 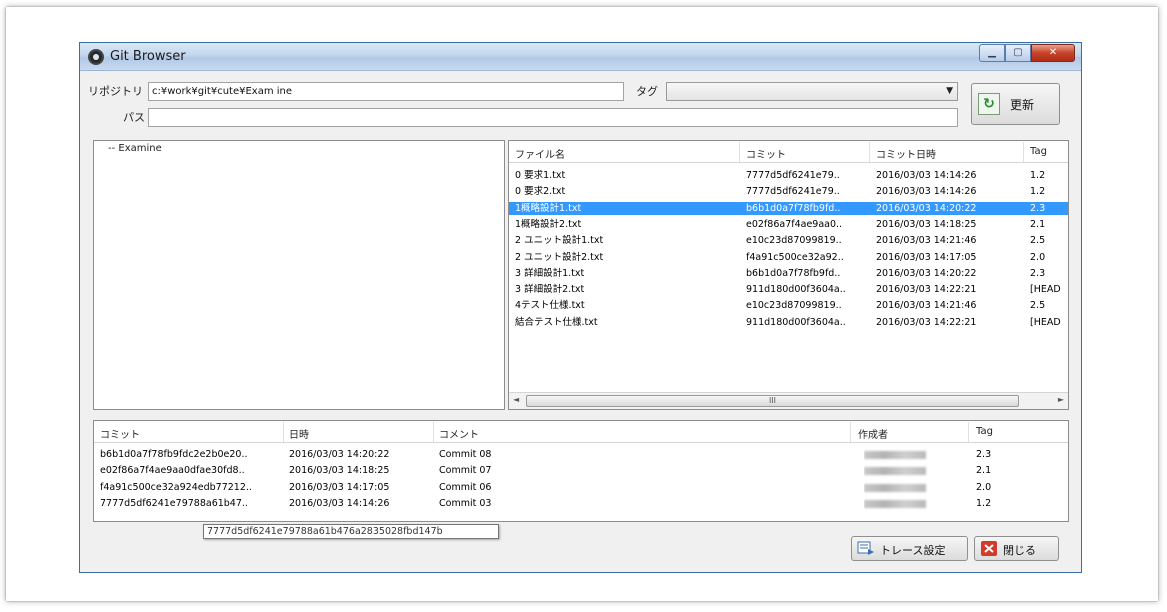 What do you see at coordinates (984, 454) in the screenshot?
I see `commit-tag-cell: 2.3` at bounding box center [984, 454].